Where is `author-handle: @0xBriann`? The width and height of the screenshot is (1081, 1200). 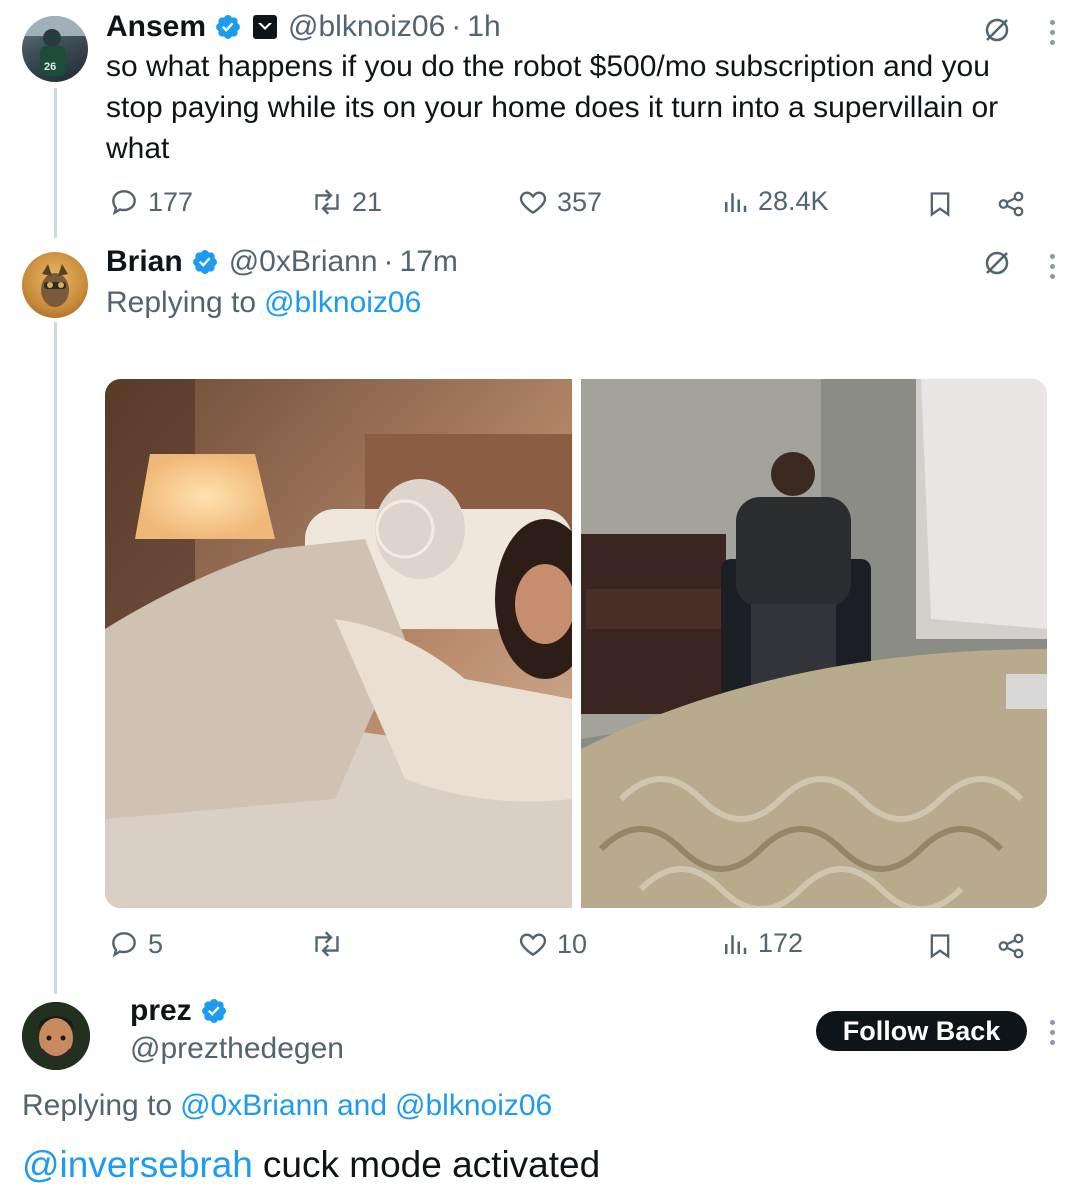
author-handle: @0xBriann is located at coordinates (303, 262).